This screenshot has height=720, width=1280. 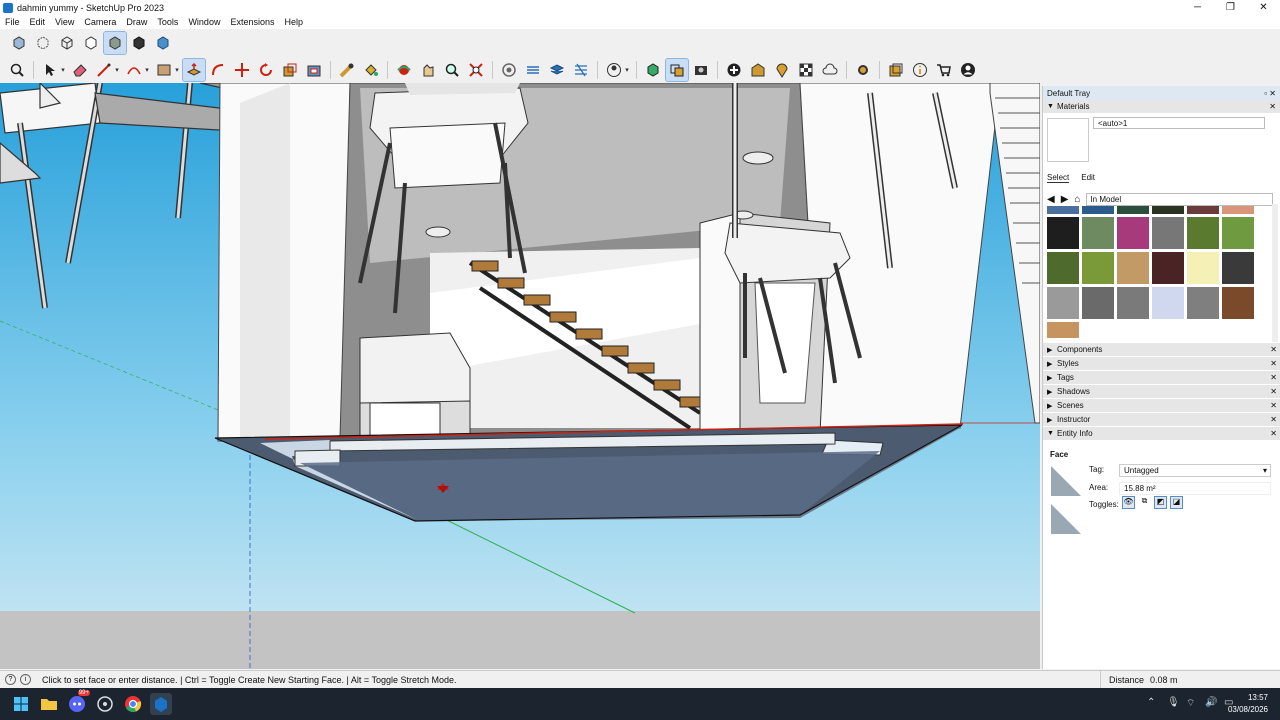 I want to click on layout-icon, so click(x=896, y=70).